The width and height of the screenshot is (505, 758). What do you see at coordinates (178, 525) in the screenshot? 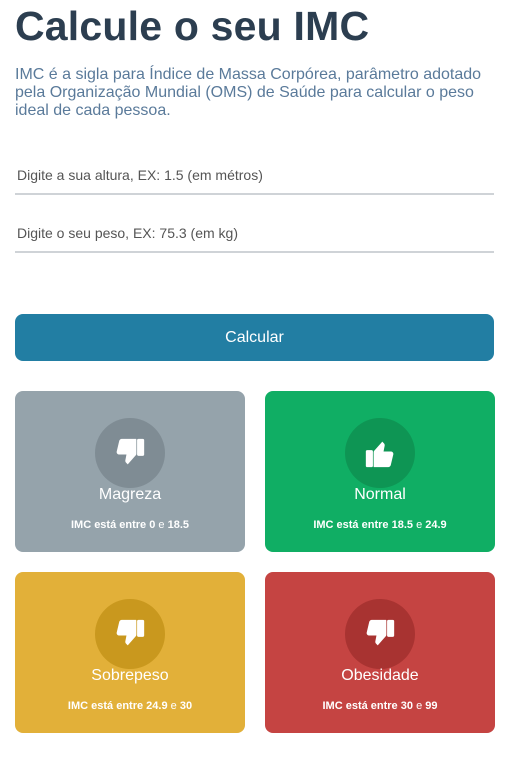
I see `range-max: 18.5` at bounding box center [178, 525].